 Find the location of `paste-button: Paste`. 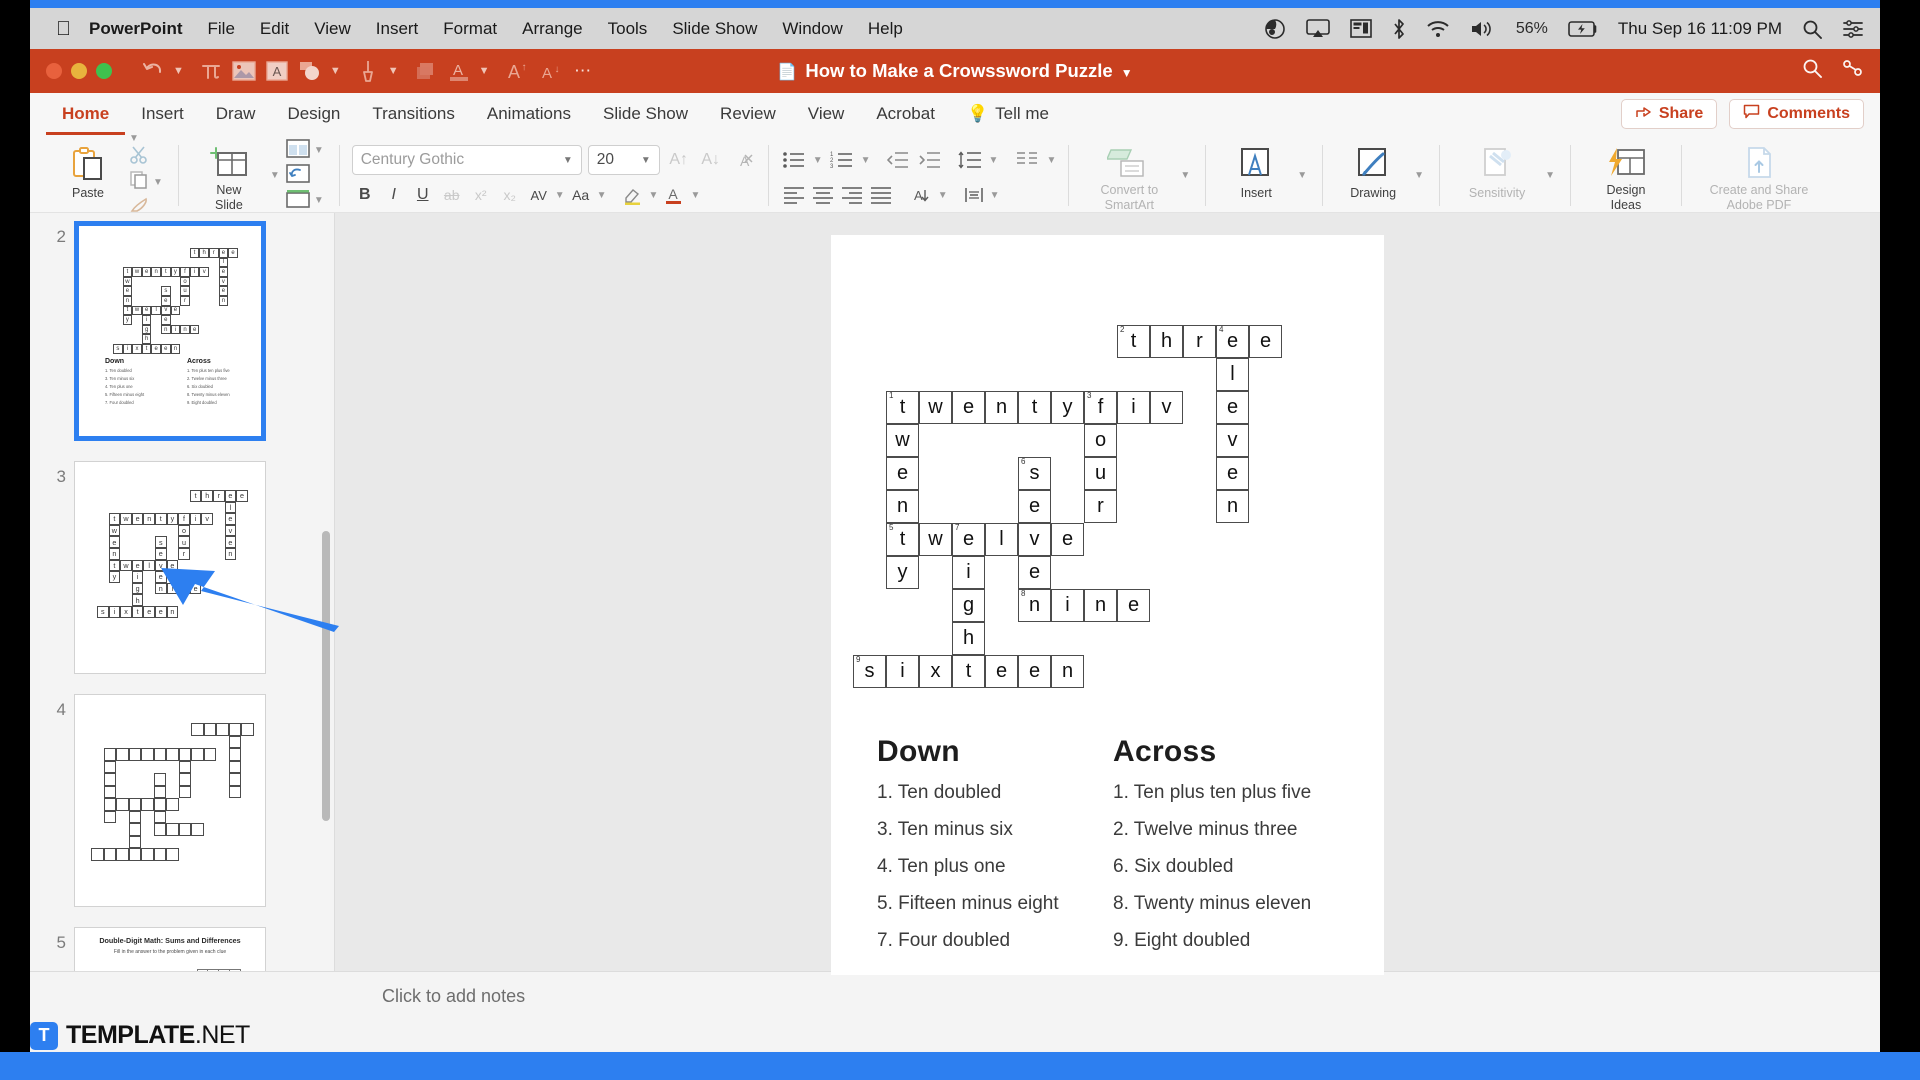

paste-button: Paste is located at coordinates (88, 175).